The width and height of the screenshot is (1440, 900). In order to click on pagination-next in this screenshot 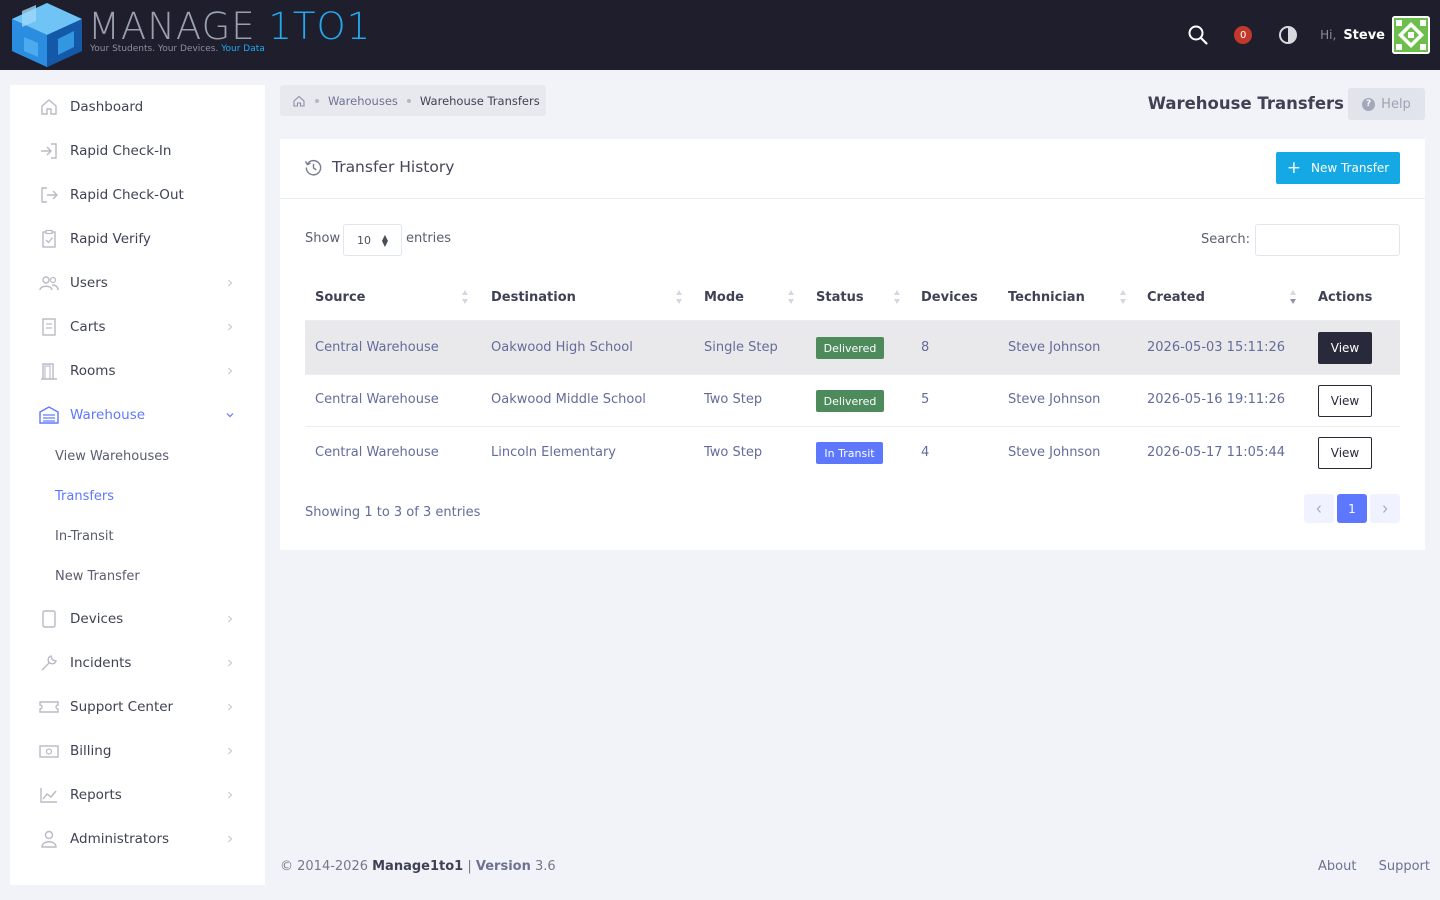, I will do `click(1385, 508)`.